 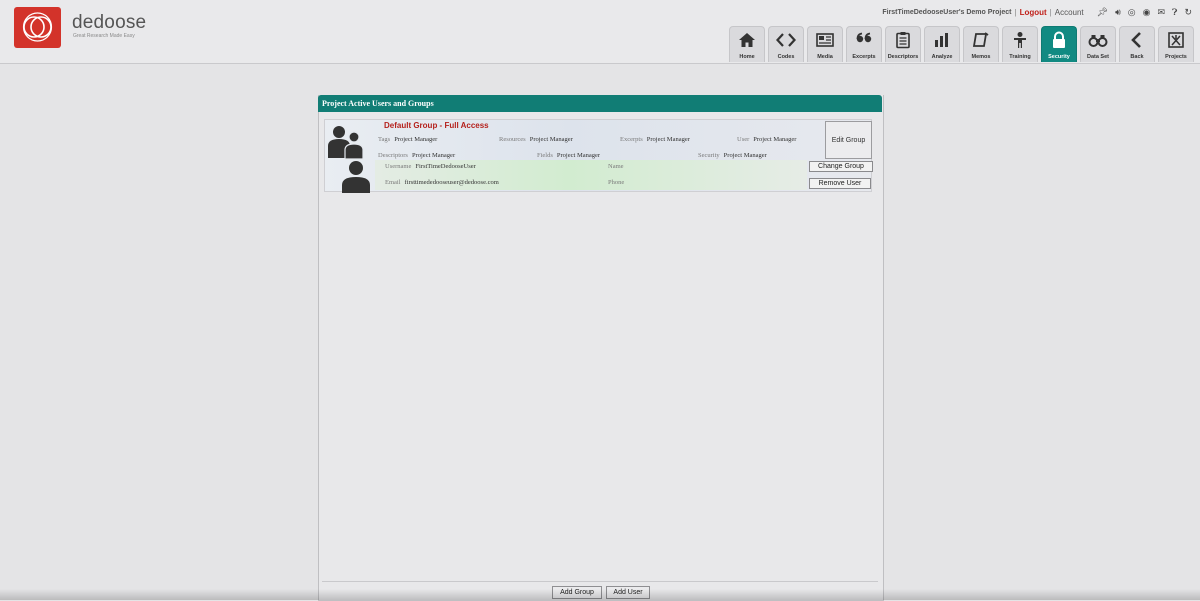 I want to click on toolbar-label: Memos, so click(x=981, y=57).